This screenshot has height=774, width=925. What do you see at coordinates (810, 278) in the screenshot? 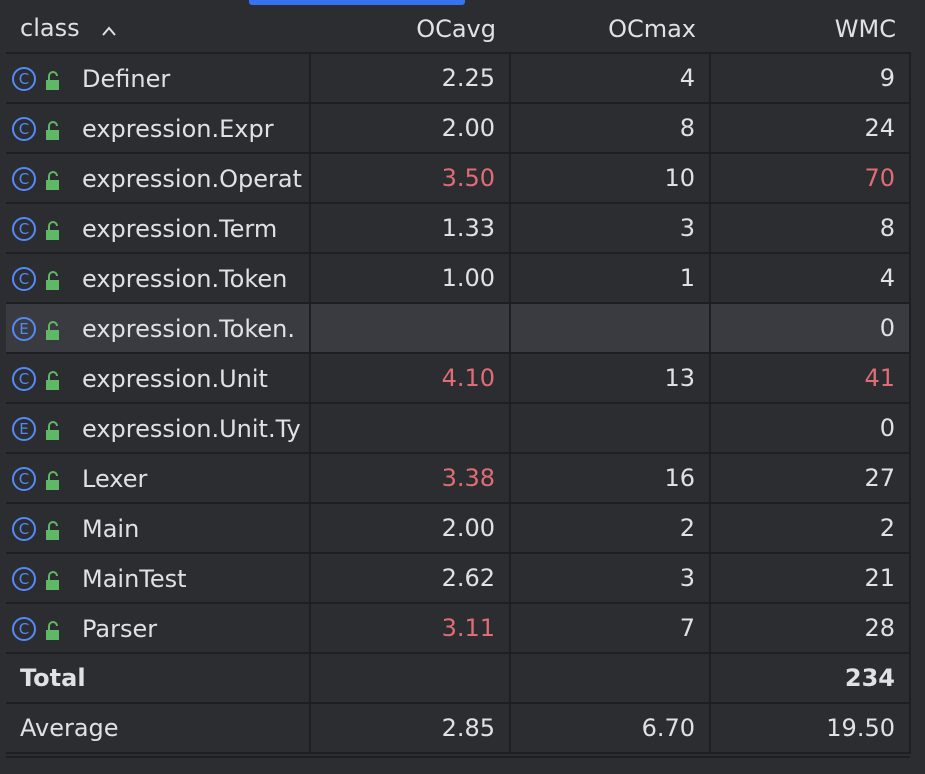
I see `wmc-cell: 4` at bounding box center [810, 278].